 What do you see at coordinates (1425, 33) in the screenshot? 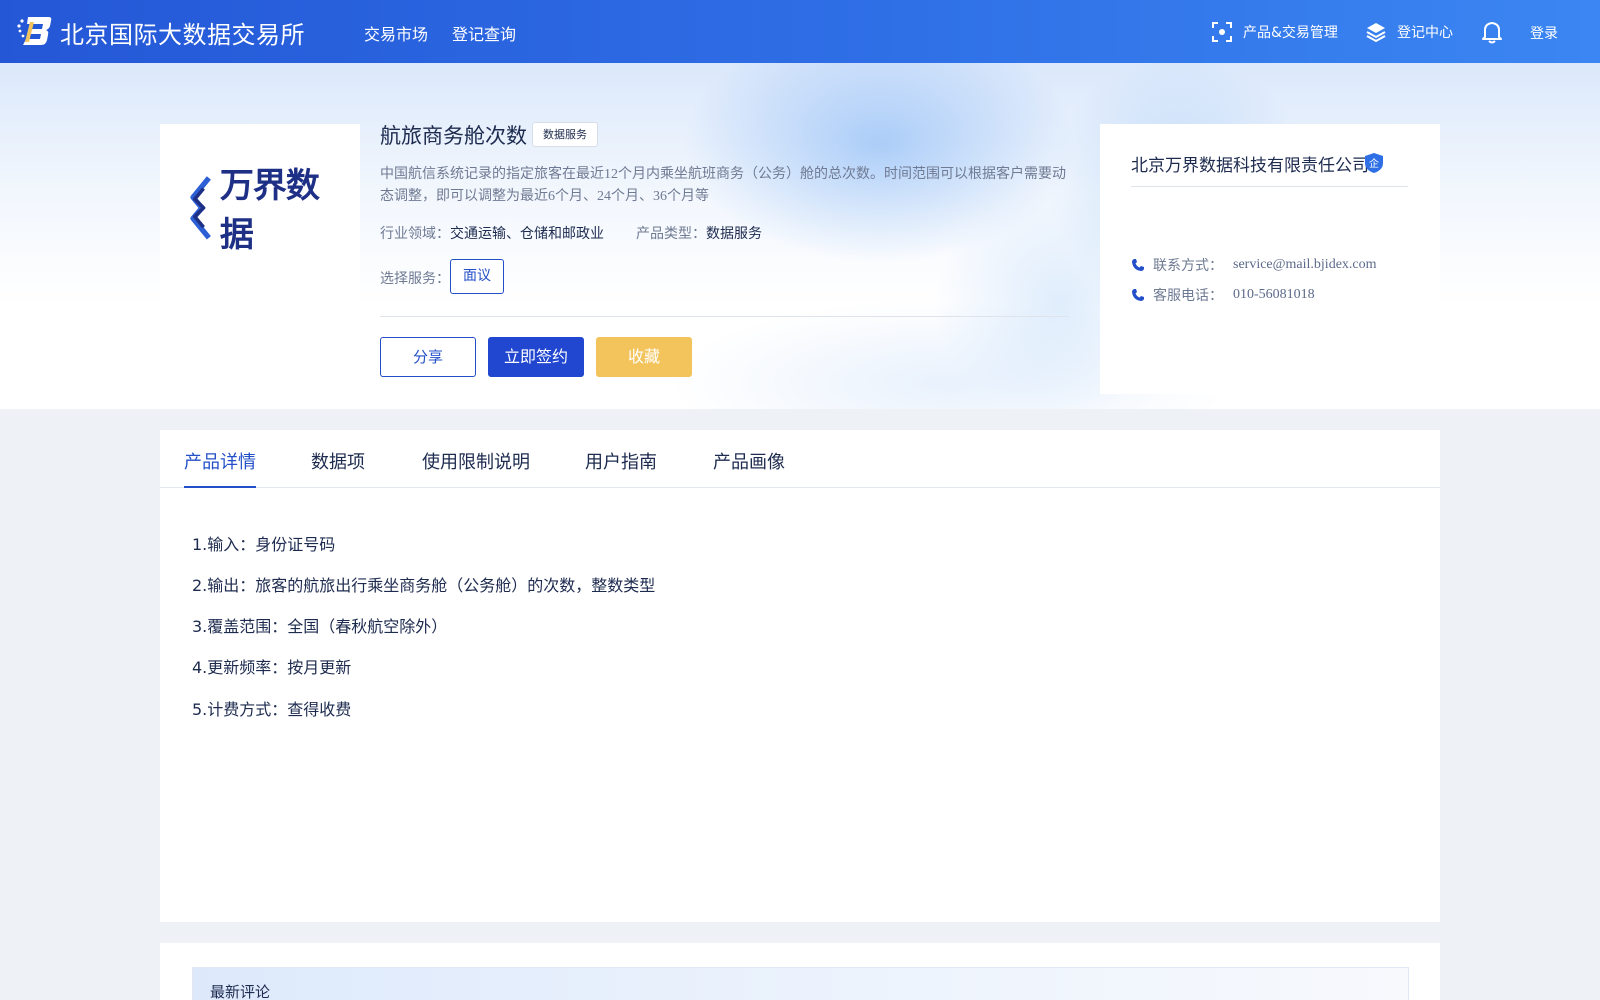
I see `registration-center-label: 登记中心` at bounding box center [1425, 33].